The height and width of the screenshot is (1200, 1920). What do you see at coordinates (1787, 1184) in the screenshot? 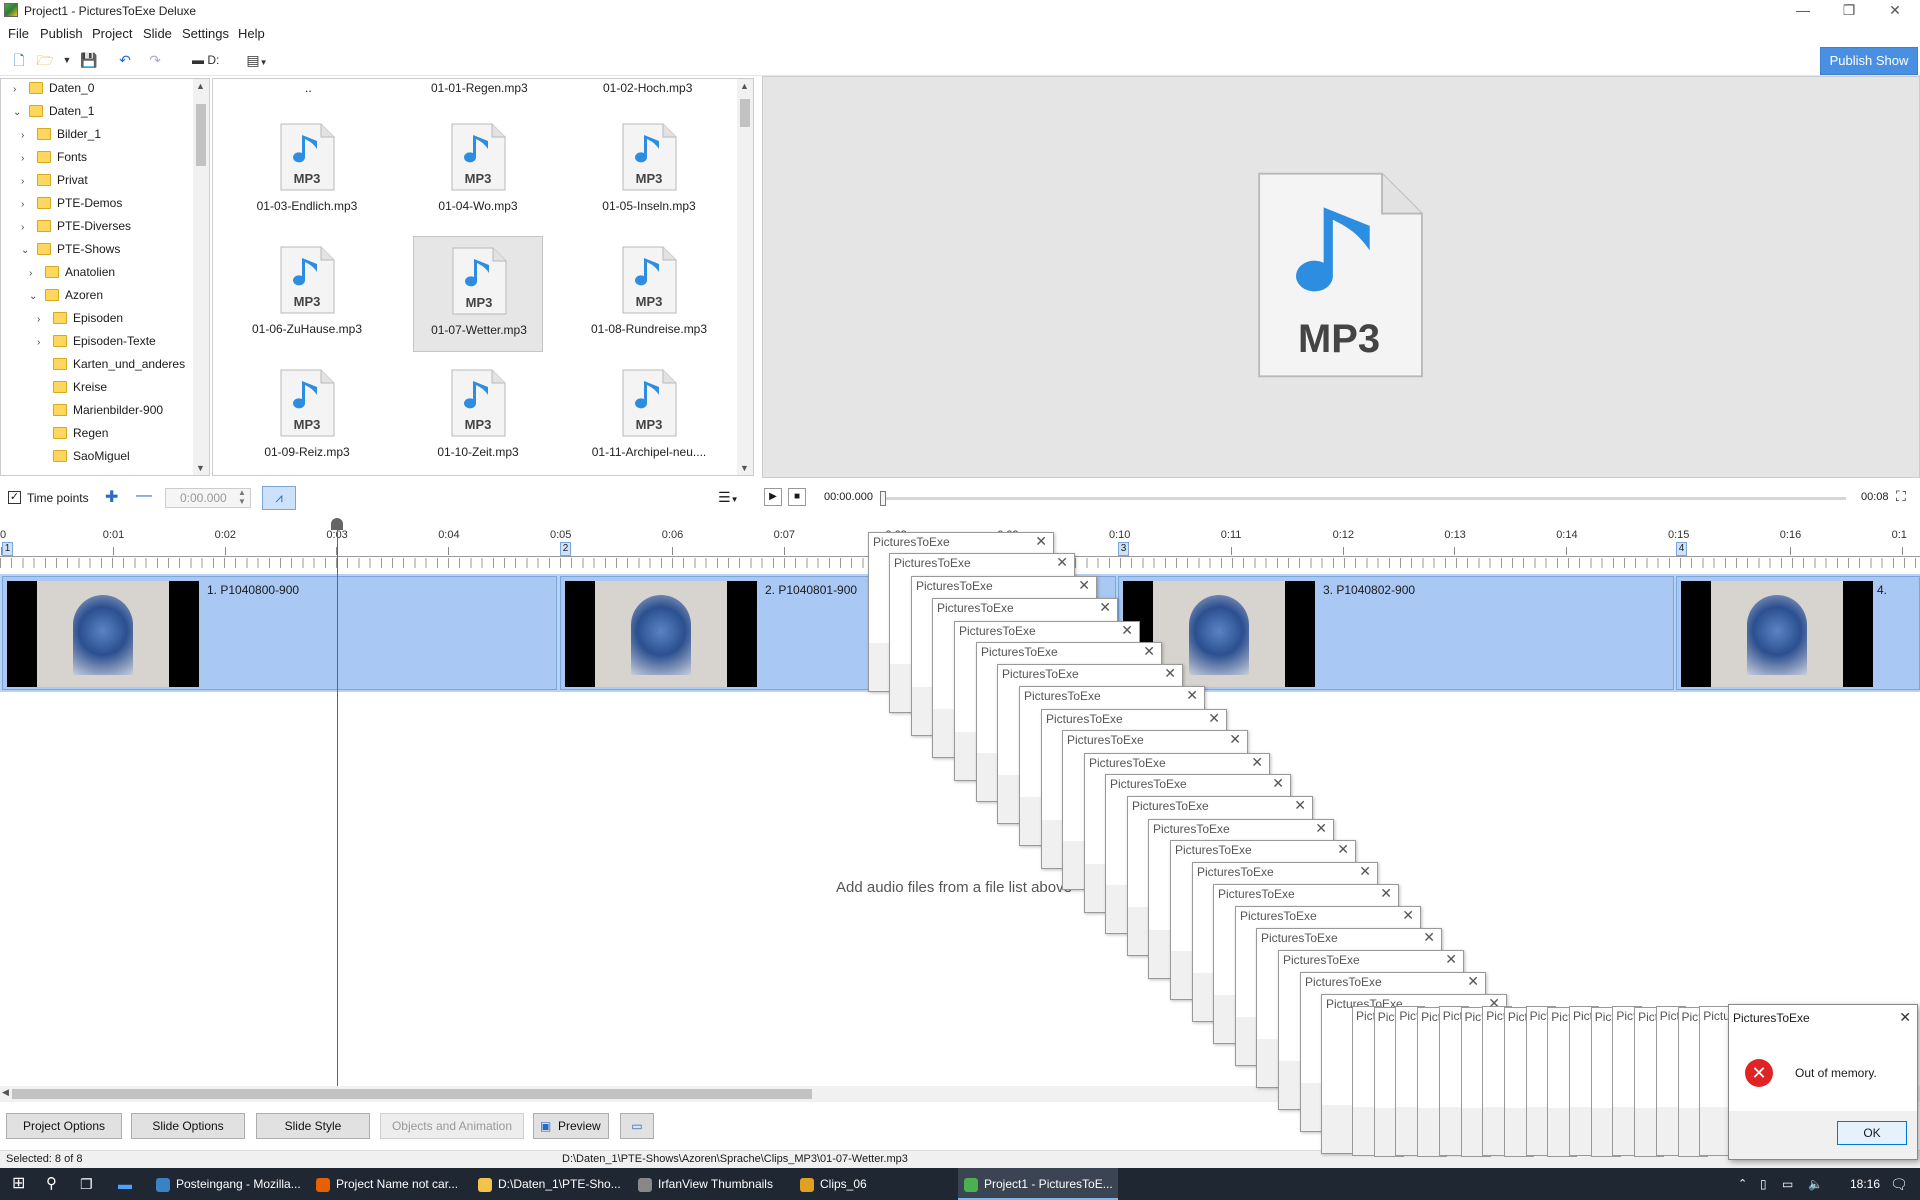
I see `network-icon: ▭` at bounding box center [1787, 1184].